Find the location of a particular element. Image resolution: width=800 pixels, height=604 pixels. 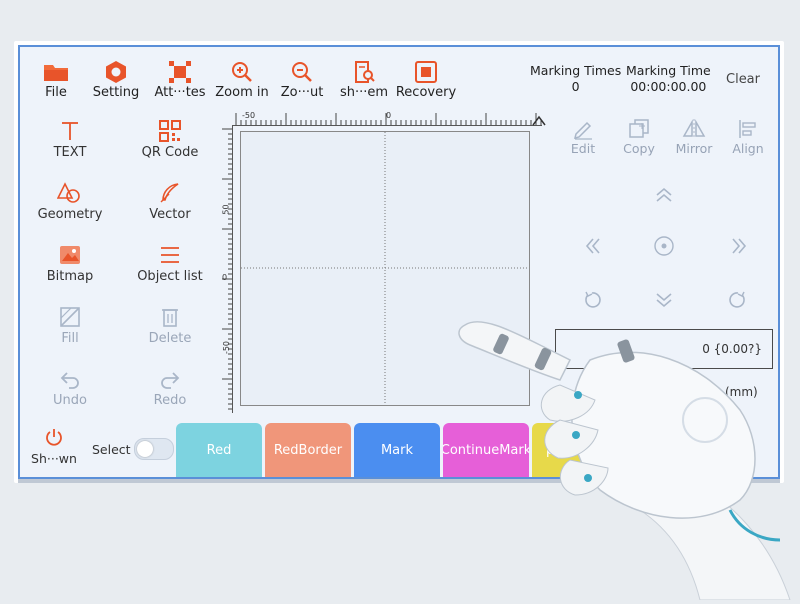

image-icon is located at coordinates (70, 255).